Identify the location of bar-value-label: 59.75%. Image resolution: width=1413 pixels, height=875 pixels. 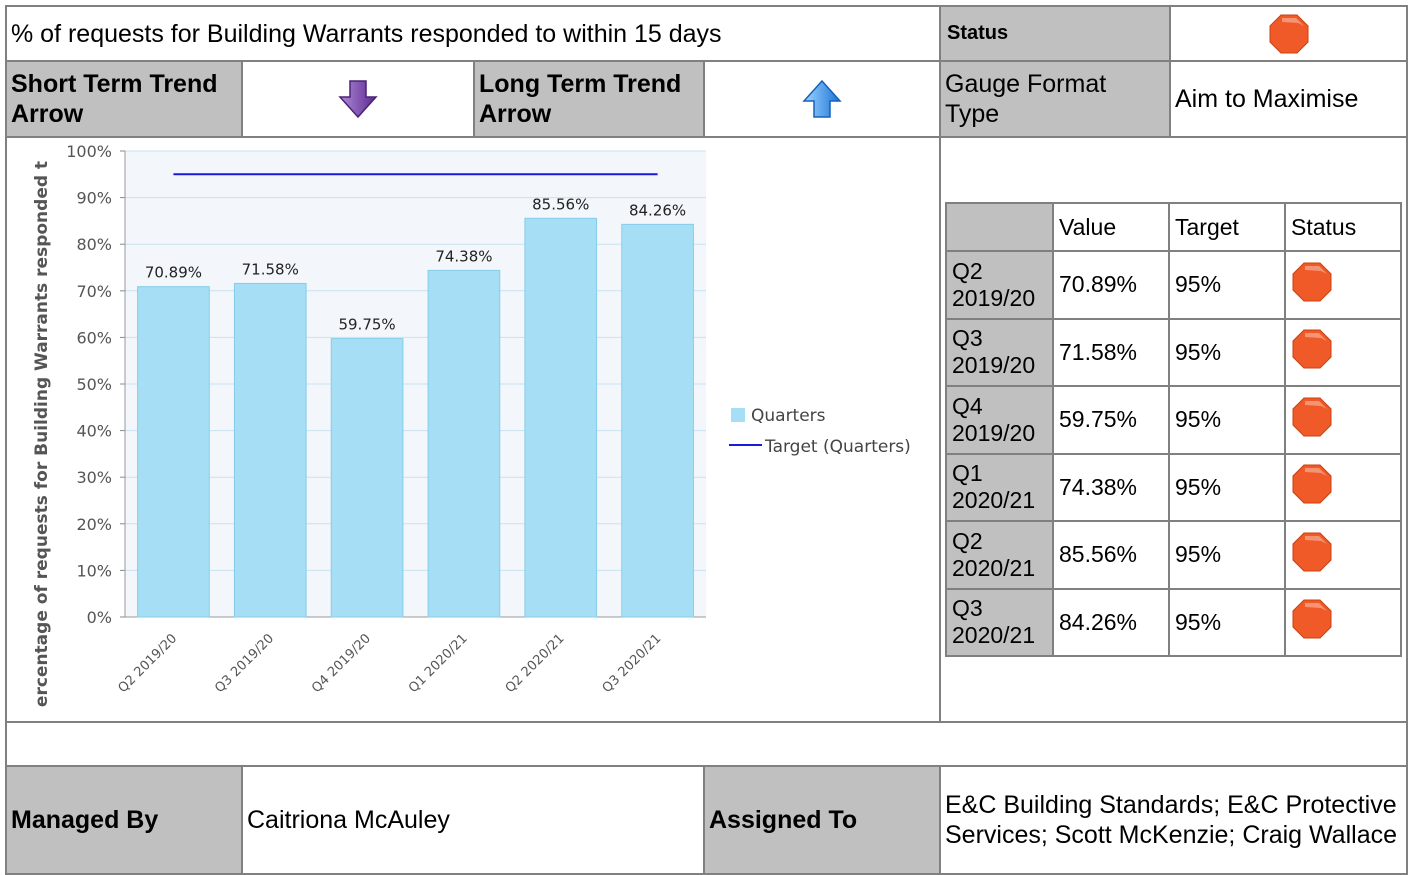
(366, 325).